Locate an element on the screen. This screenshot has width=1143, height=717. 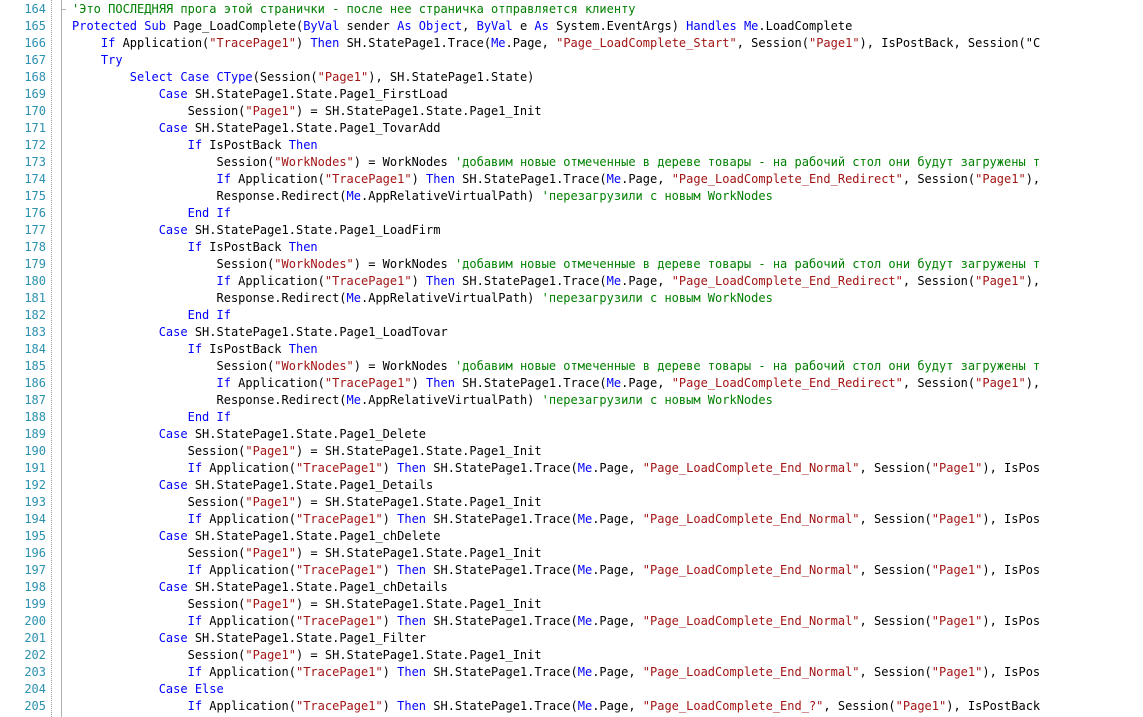
code-text: Case SH.StatePage1.State.Page1_FirstLoad is located at coordinates (260, 94).